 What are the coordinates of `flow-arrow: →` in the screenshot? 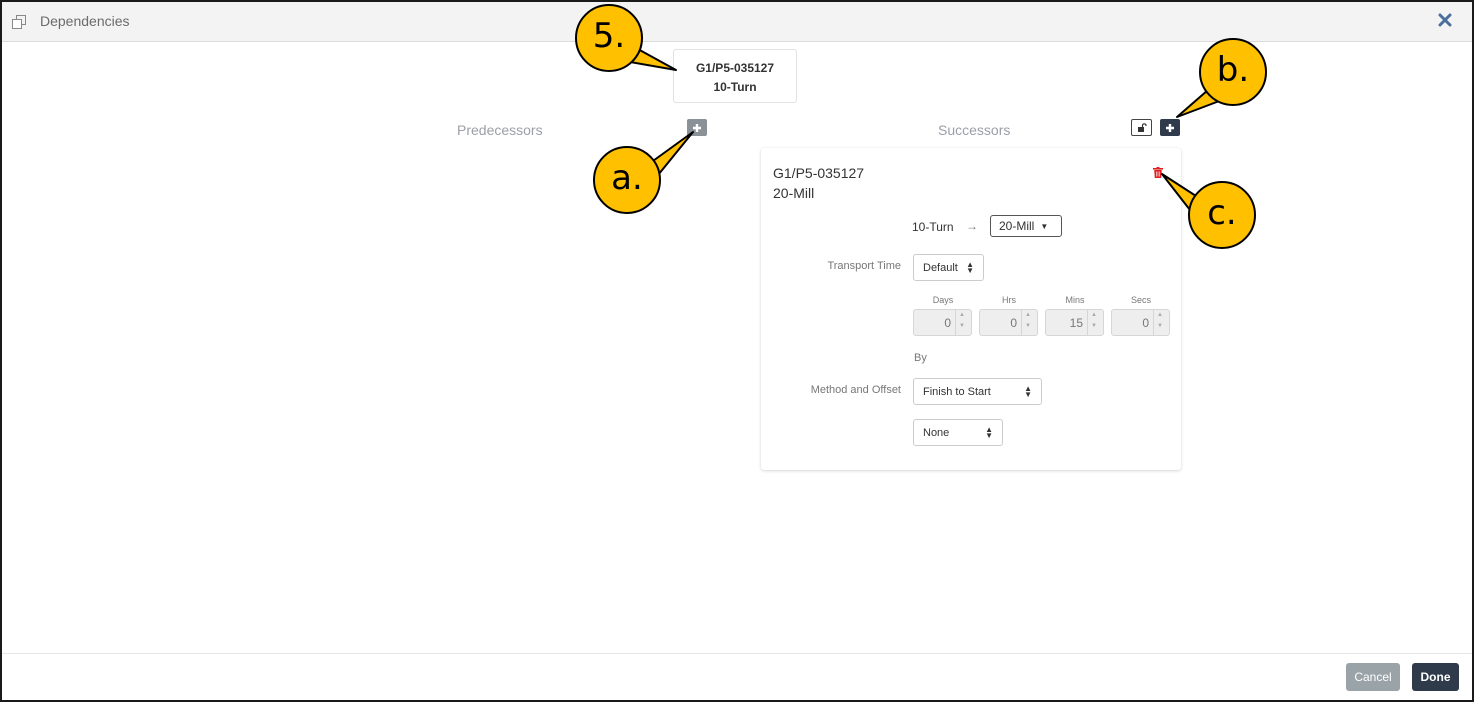 It's located at (972, 226).